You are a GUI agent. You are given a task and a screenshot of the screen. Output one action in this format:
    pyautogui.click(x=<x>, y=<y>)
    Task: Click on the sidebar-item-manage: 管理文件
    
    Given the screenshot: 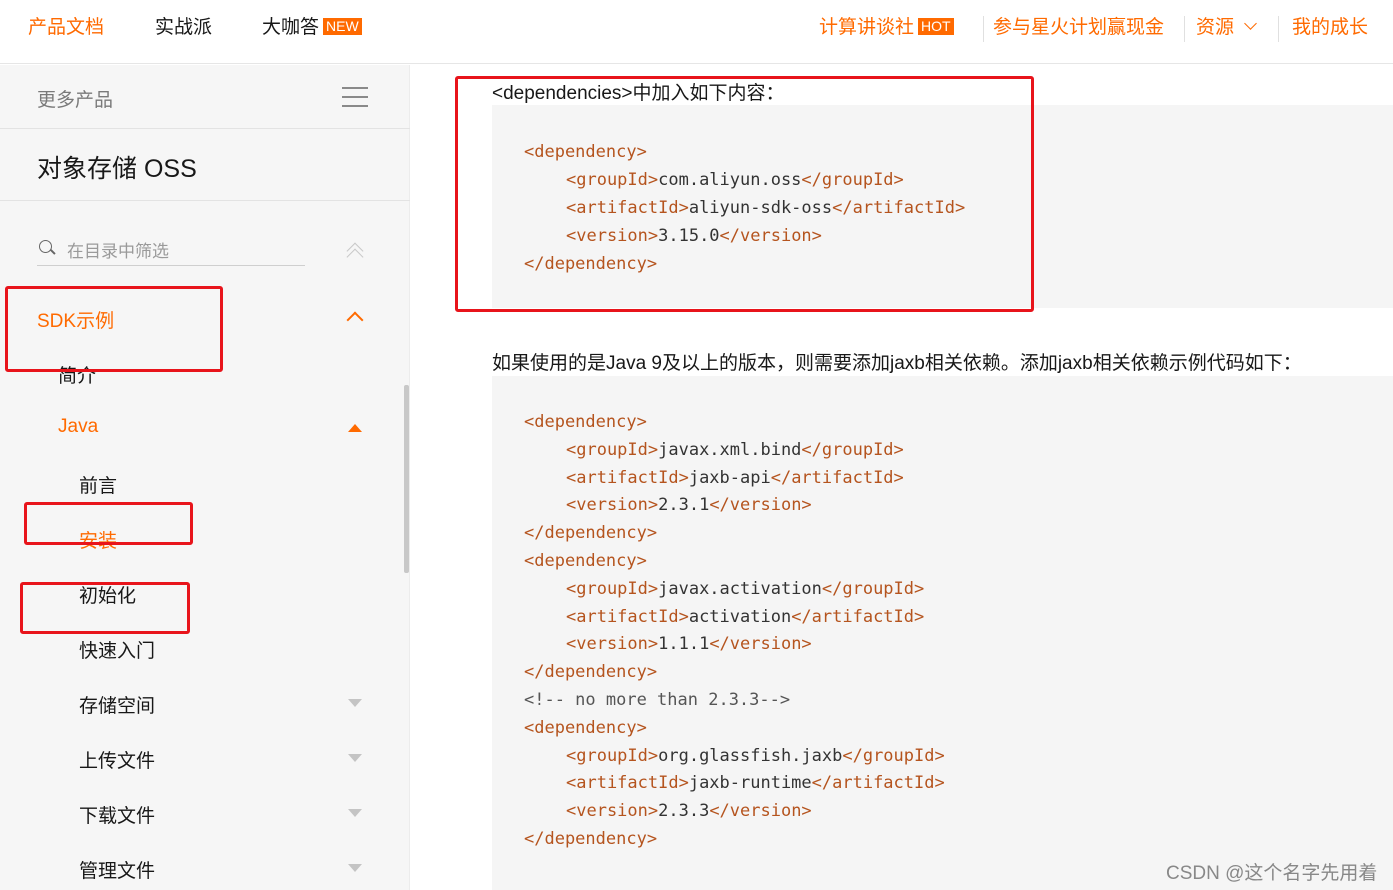 What is the action you would take?
    pyautogui.click(x=117, y=869)
    